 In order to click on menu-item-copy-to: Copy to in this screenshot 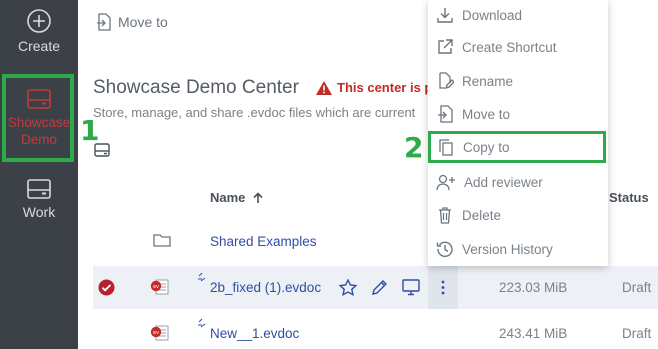, I will do `click(517, 147)`.